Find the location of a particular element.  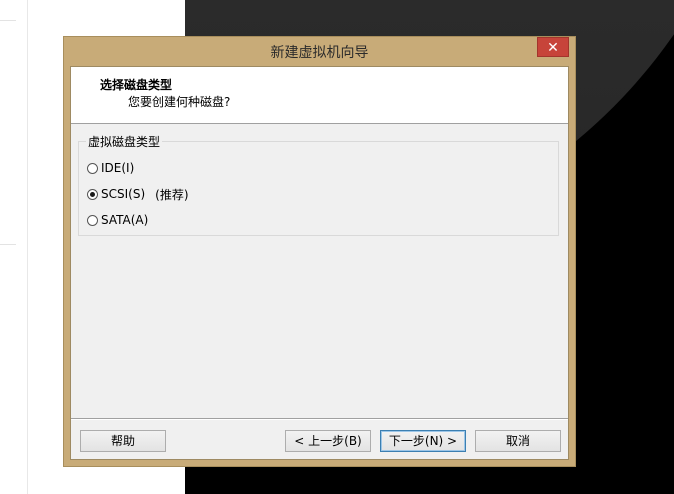

page-subtitle: 您要创建何种磁盘? is located at coordinates (179, 102).